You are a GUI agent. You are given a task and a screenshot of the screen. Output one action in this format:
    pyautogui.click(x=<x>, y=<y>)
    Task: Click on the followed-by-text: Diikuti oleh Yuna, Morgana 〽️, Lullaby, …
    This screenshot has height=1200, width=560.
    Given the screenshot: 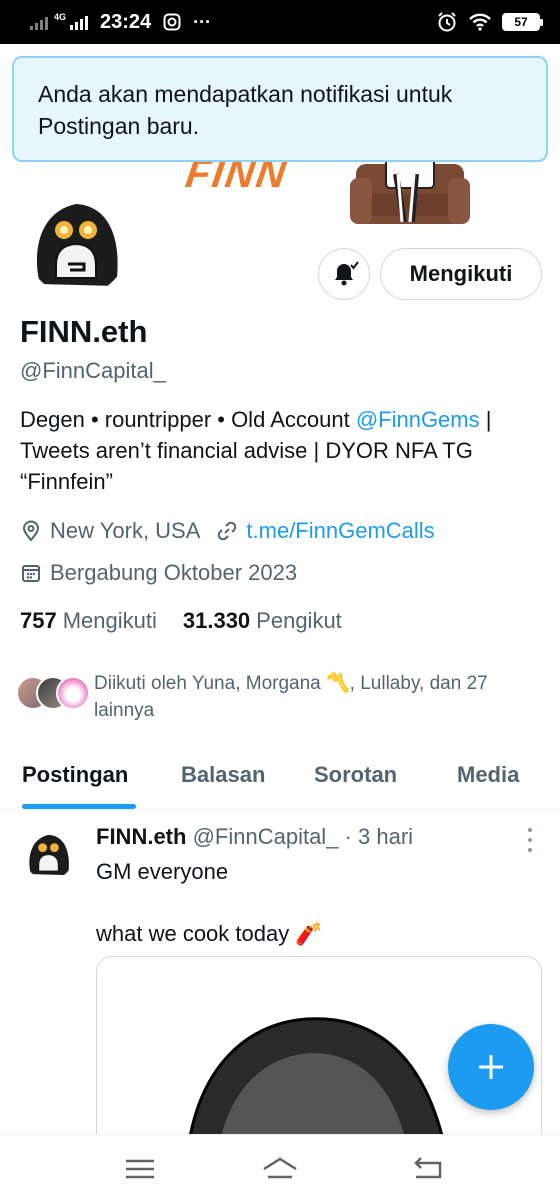 What is the action you would take?
    pyautogui.click(x=291, y=697)
    